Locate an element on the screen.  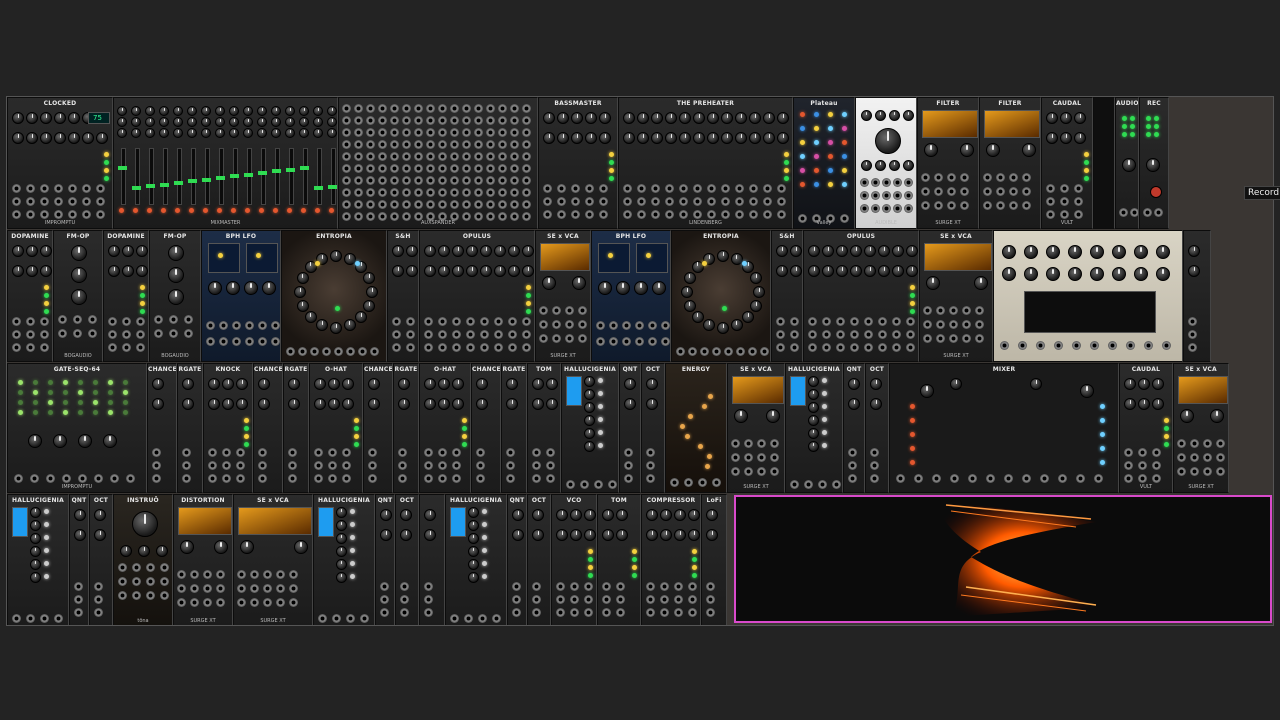
module-blank1 is located at coordinates (1104, 163).